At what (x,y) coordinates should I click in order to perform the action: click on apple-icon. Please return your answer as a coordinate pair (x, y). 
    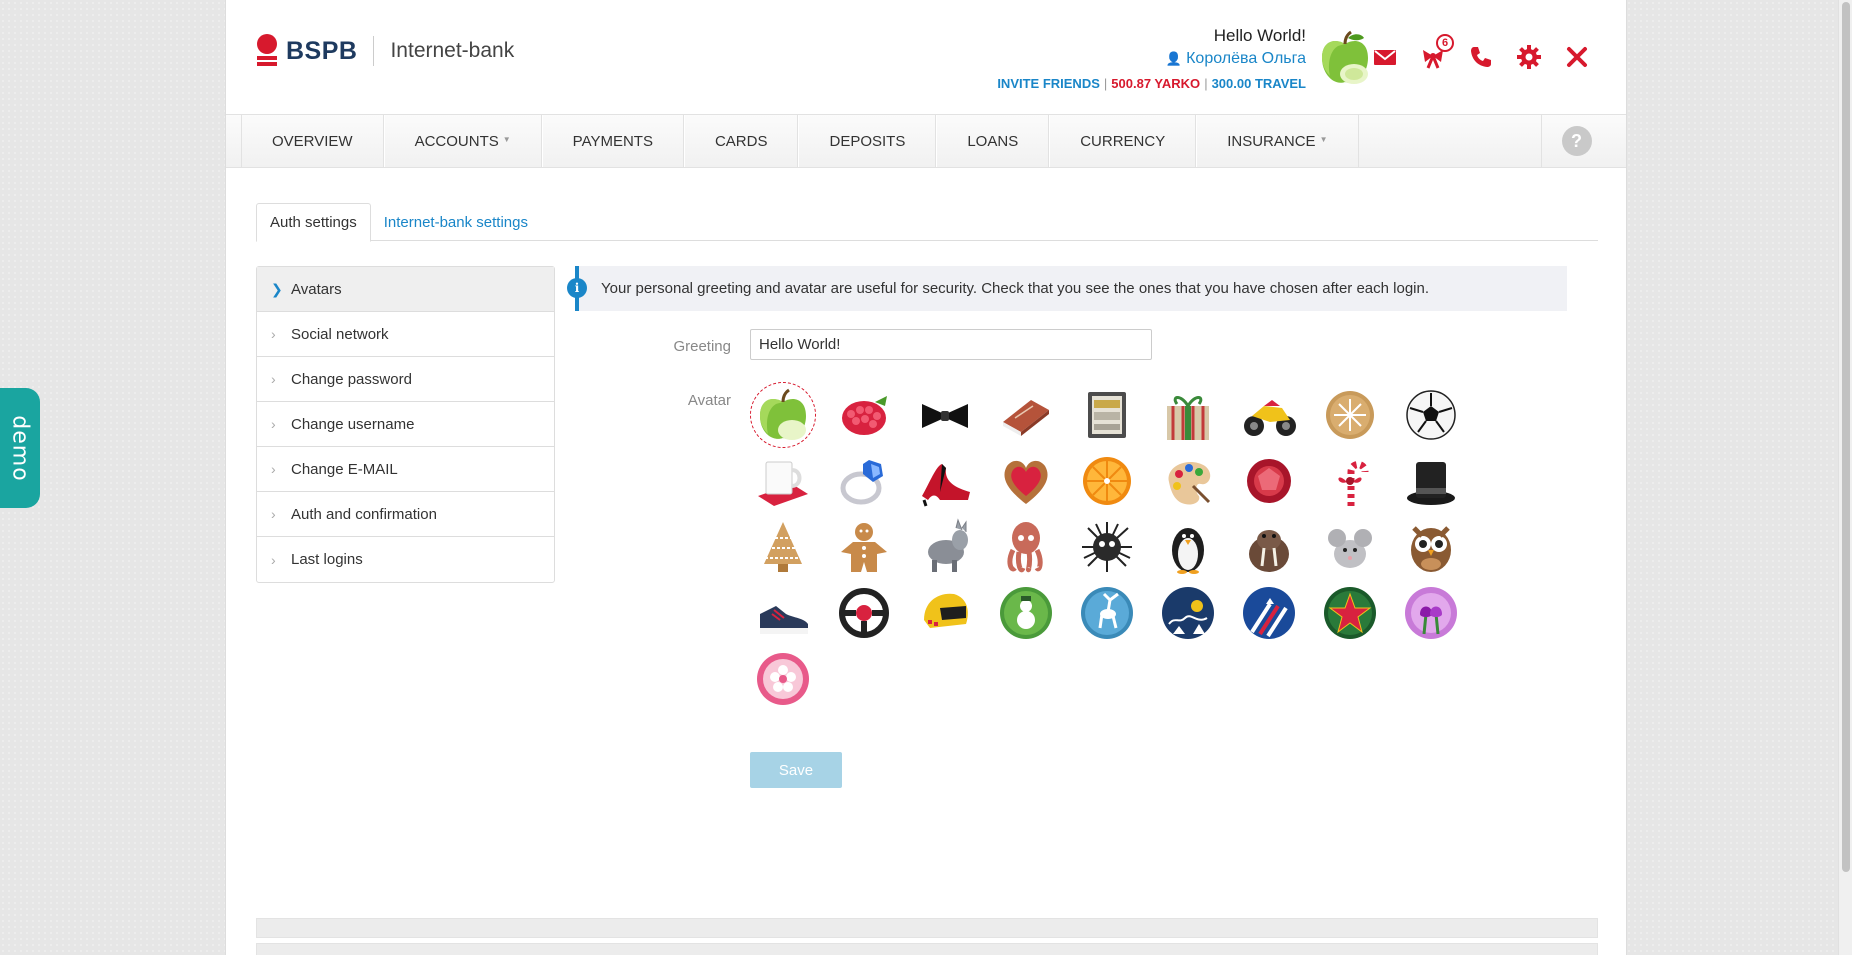
    Looking at the image, I should click on (783, 414).